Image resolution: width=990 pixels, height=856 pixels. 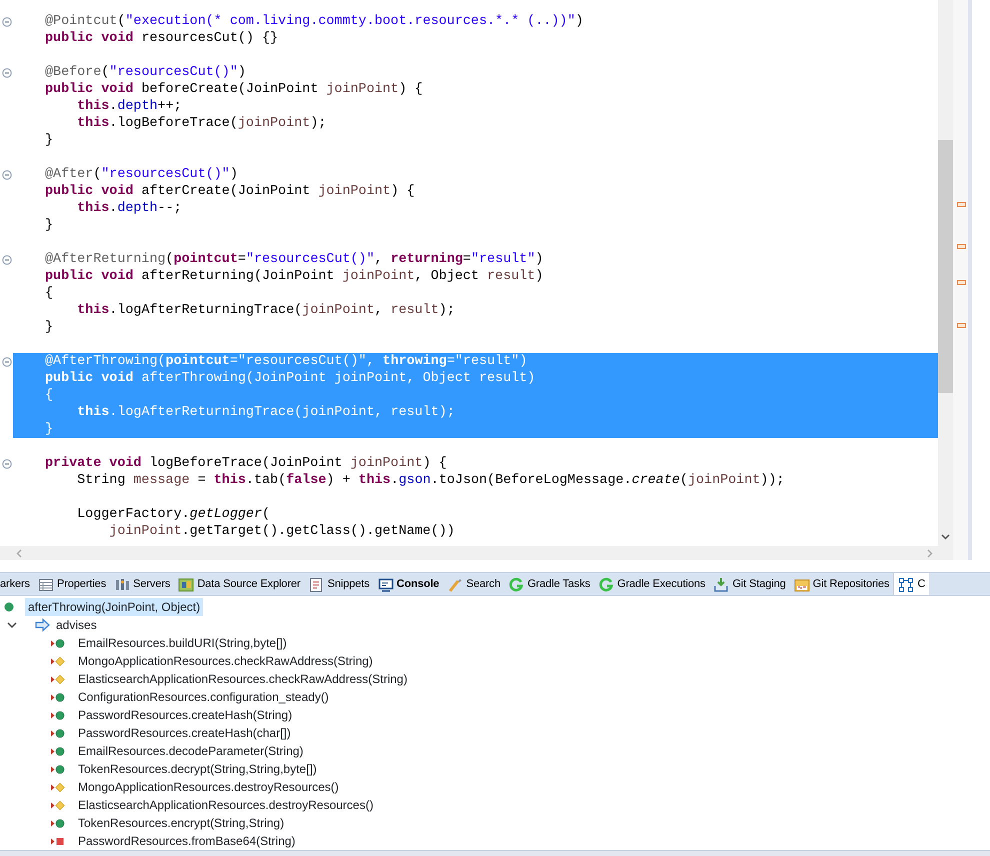 What do you see at coordinates (476, 553) in the screenshot?
I see `horizontal-scrollbar` at bounding box center [476, 553].